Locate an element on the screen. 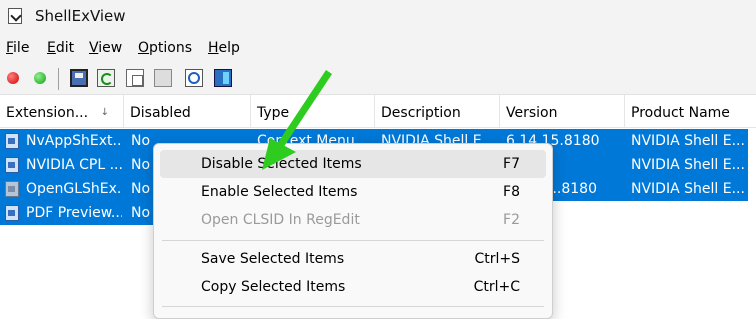 The width and height of the screenshot is (756, 319). column-header-version: Version is located at coordinates (562, 111).